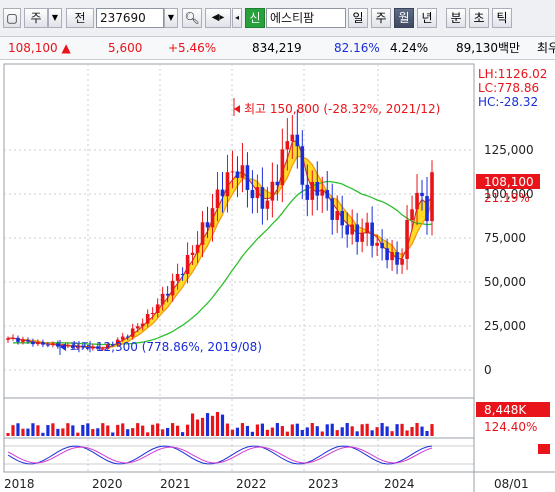 Image resolution: width=555 pixels, height=492 pixels. What do you see at coordinates (509, 150) in the screenshot?
I see `price-tick-label: 125,000` at bounding box center [509, 150].